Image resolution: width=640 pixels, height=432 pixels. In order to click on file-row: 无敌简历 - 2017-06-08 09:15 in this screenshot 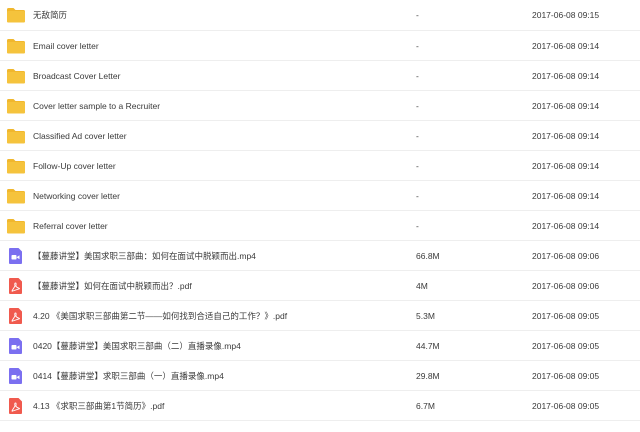, I will do `click(320, 15)`.